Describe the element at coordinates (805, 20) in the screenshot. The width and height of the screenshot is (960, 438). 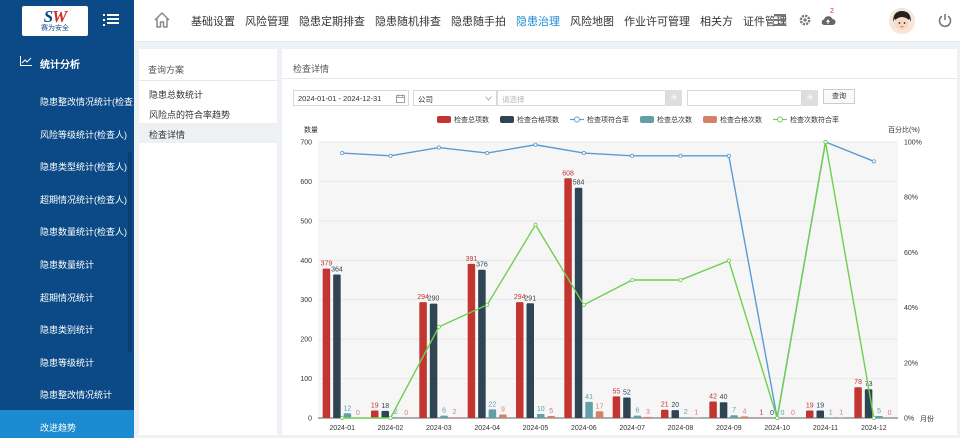
I see `gear-icon` at that location.